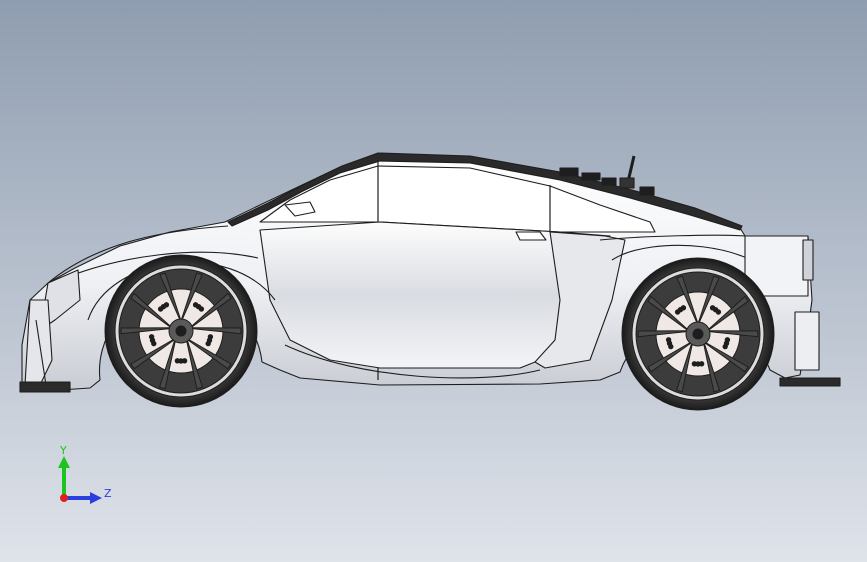  I want to click on front-hub-center, so click(181, 331).